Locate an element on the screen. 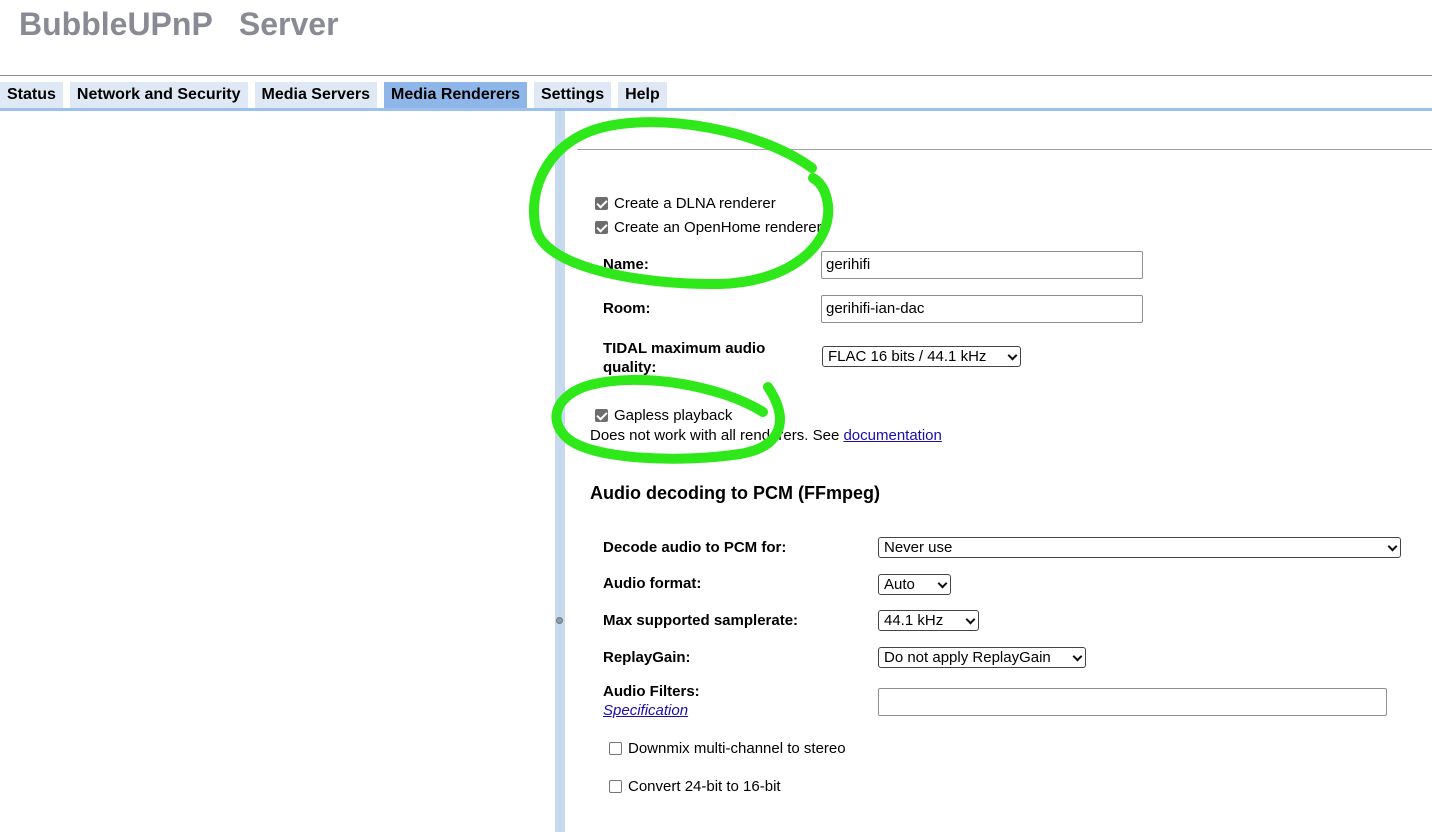 This screenshot has height=832, width=1432. dlna-renderer-option: Create a DLNA renderer is located at coordinates (685, 203).